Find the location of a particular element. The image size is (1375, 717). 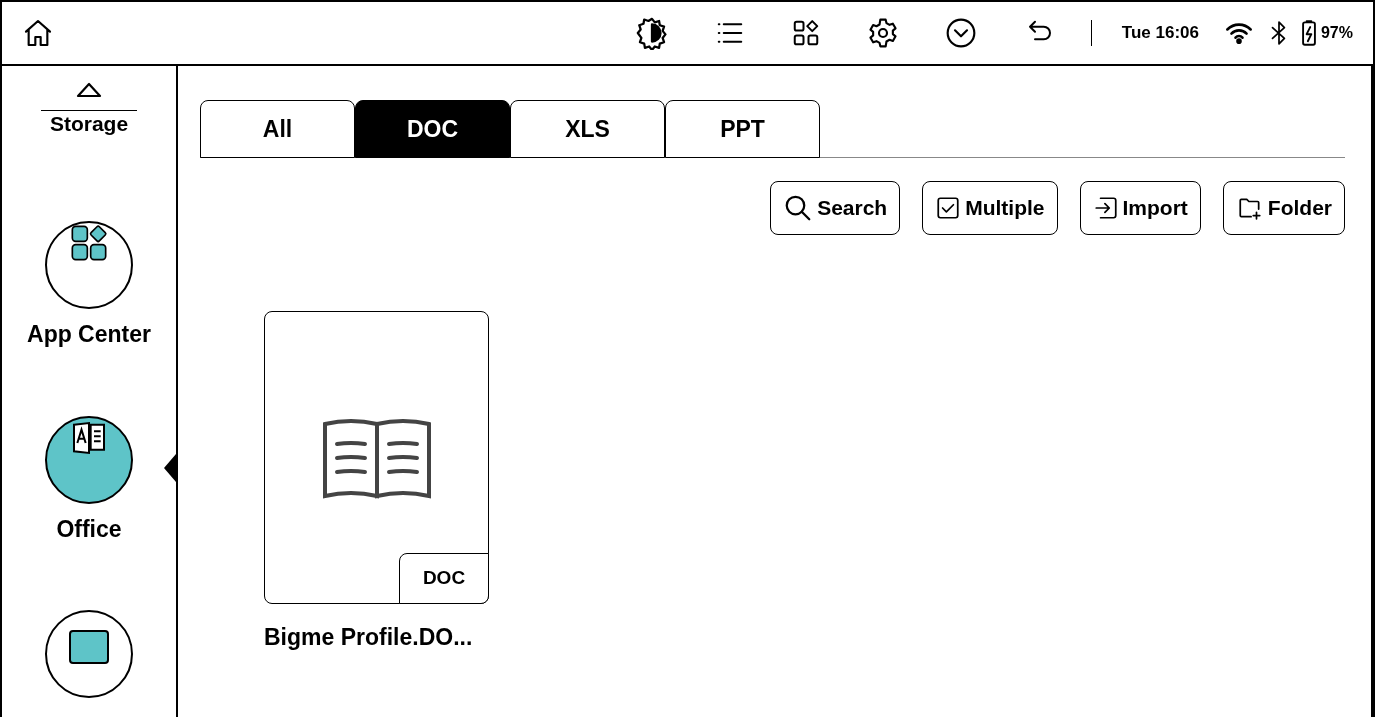

clock-time: Tue 16:06 is located at coordinates (1160, 33).